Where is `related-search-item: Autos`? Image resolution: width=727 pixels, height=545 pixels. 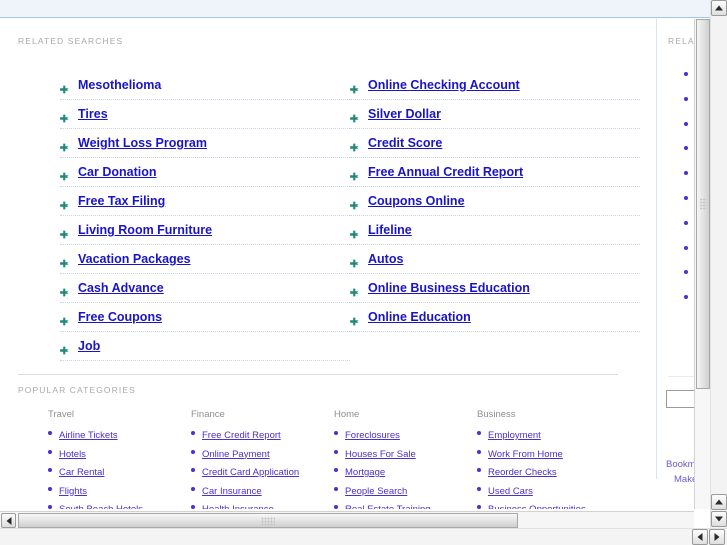
related-search-item: Autos is located at coordinates (495, 259).